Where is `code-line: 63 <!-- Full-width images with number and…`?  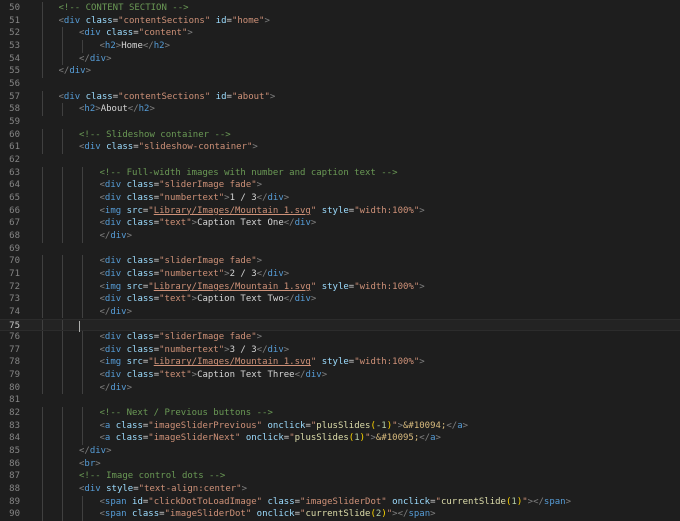 code-line: 63 <!-- Full-width images with number and… is located at coordinates (340, 173).